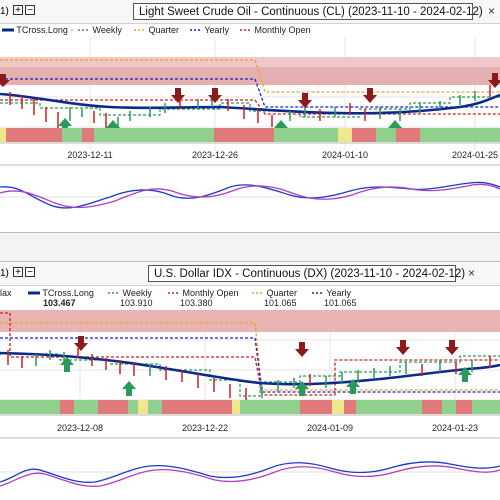 Image resolution: width=500 pixels, height=500 pixels. Describe the element at coordinates (250, 247) in the screenshot. I see `panel-separator` at that location.